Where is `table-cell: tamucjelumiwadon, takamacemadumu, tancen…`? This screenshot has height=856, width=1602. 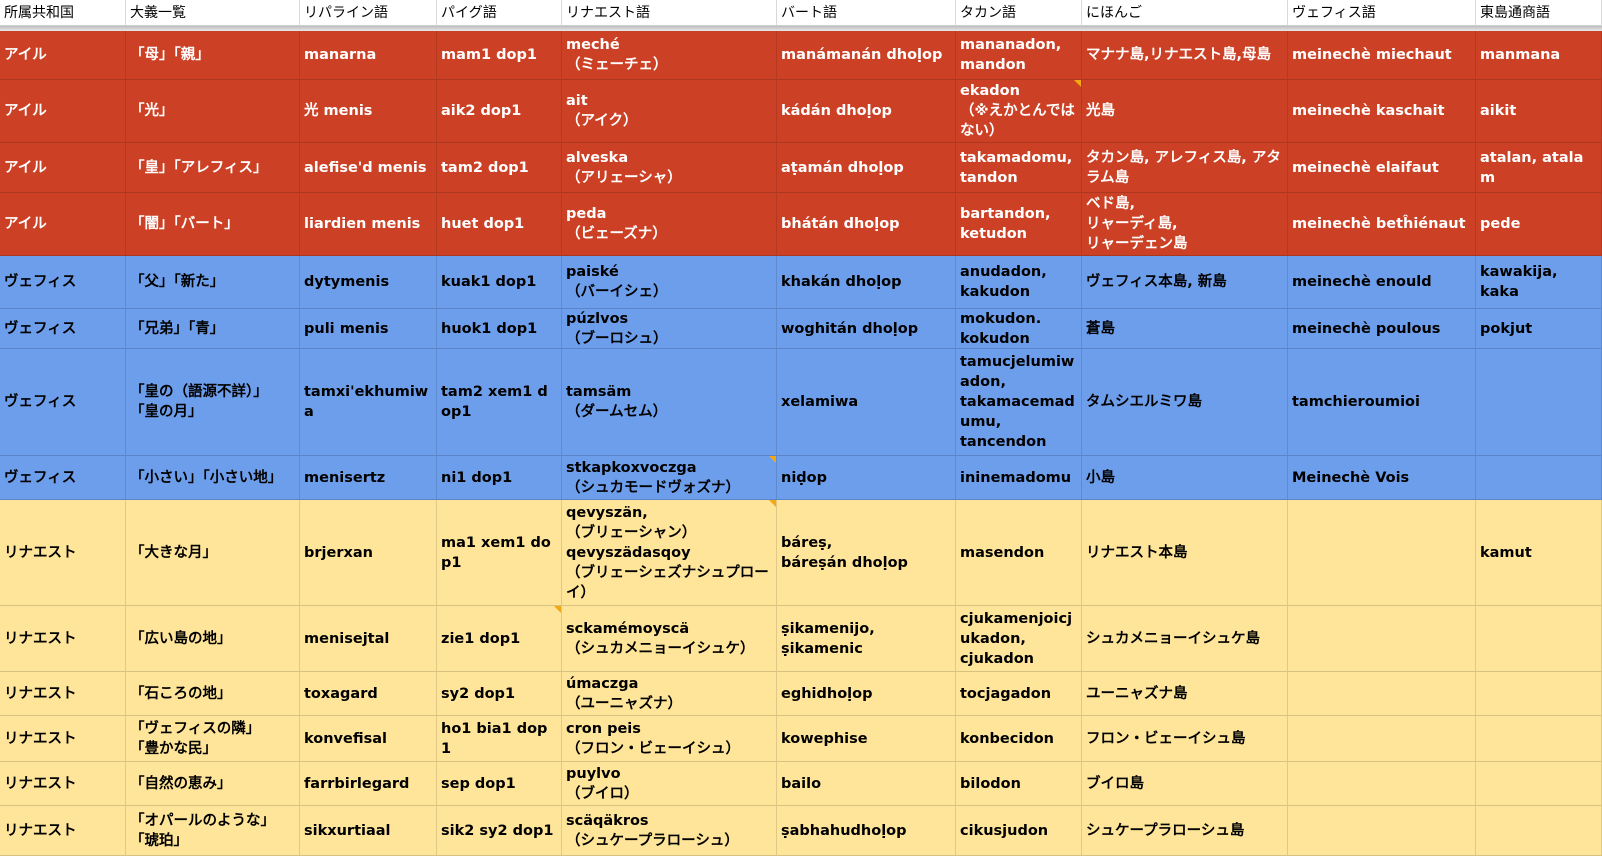
table-cell: tamucjelumiwadon, takamacemadumu, tancen… is located at coordinates (1019, 402).